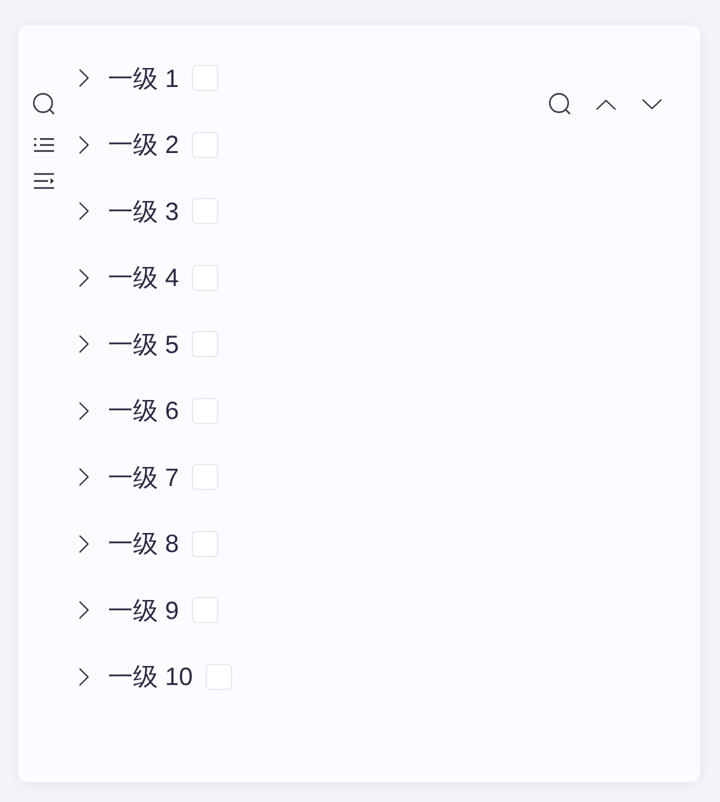 The width and height of the screenshot is (720, 802). What do you see at coordinates (143, 344) in the screenshot?
I see `tree-node-label: 一级 5` at bounding box center [143, 344].